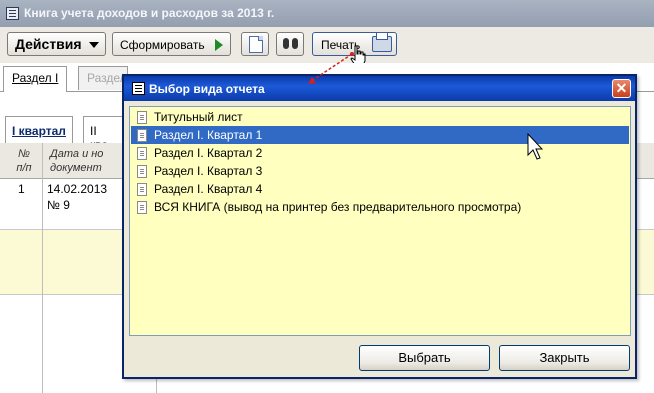 This screenshot has width=654, height=393. Describe the element at coordinates (564, 358) in the screenshot. I see `close-button: Закрыть` at that location.